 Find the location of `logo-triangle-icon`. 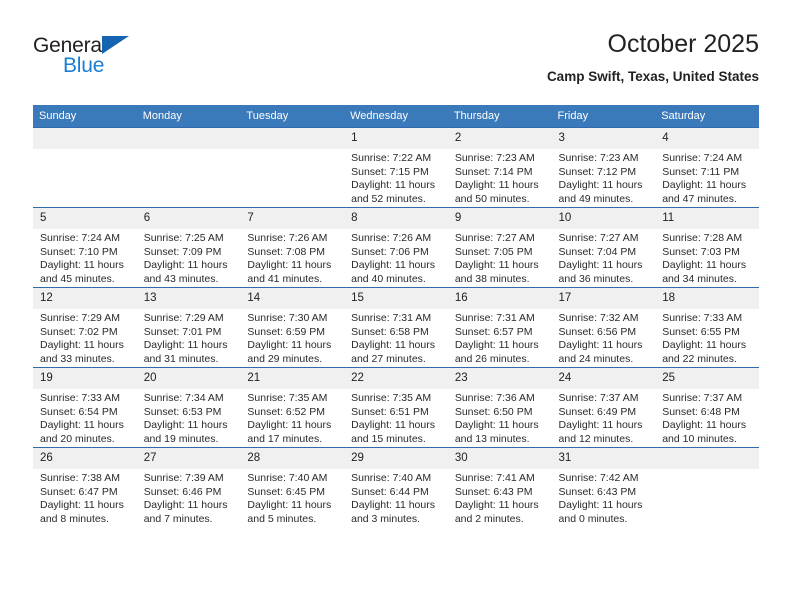

logo-triangle-icon is located at coordinates (115, 45).